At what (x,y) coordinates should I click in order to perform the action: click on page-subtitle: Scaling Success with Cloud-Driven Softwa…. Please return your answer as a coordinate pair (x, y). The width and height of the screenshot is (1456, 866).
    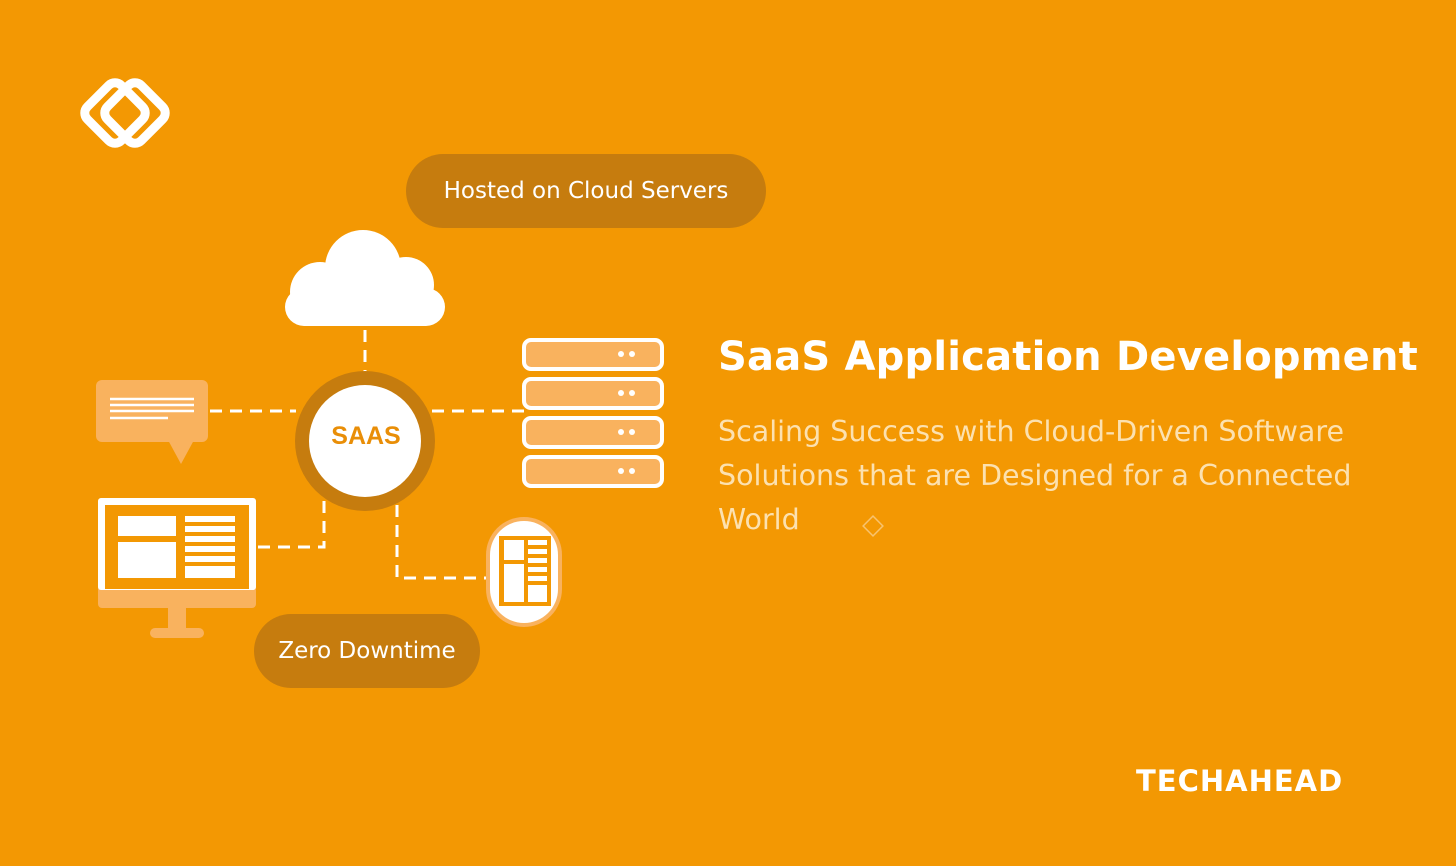
    Looking at the image, I should click on (1035, 475).